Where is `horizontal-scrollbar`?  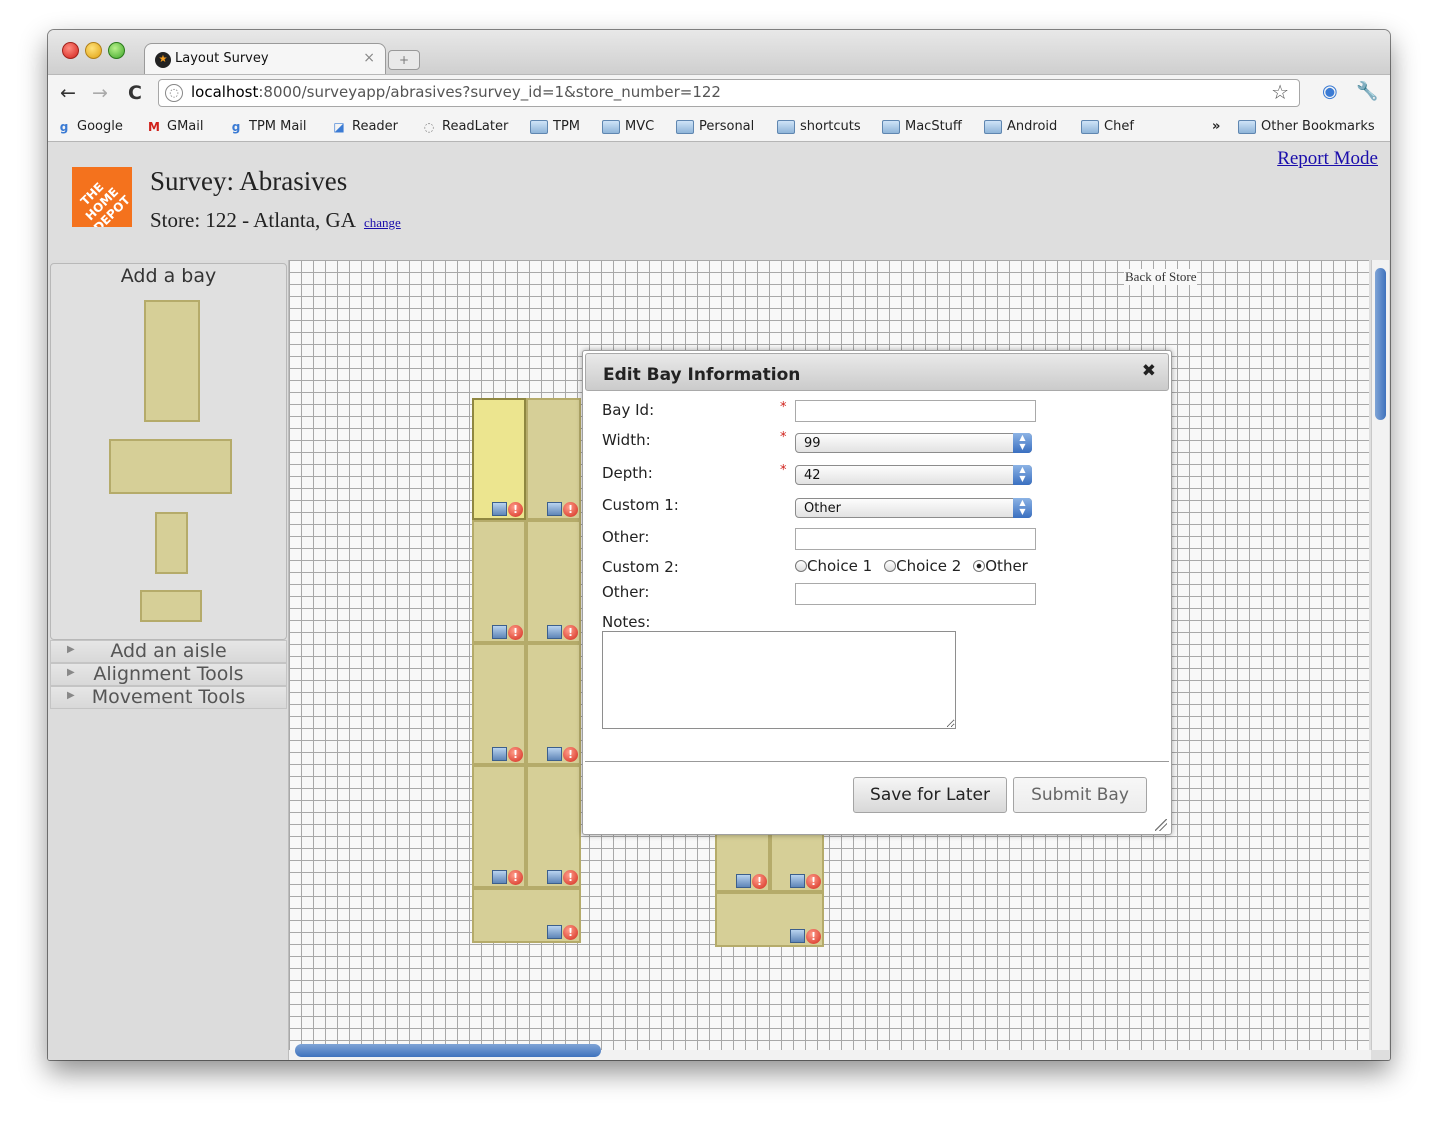 horizontal-scrollbar is located at coordinates (830, 1052).